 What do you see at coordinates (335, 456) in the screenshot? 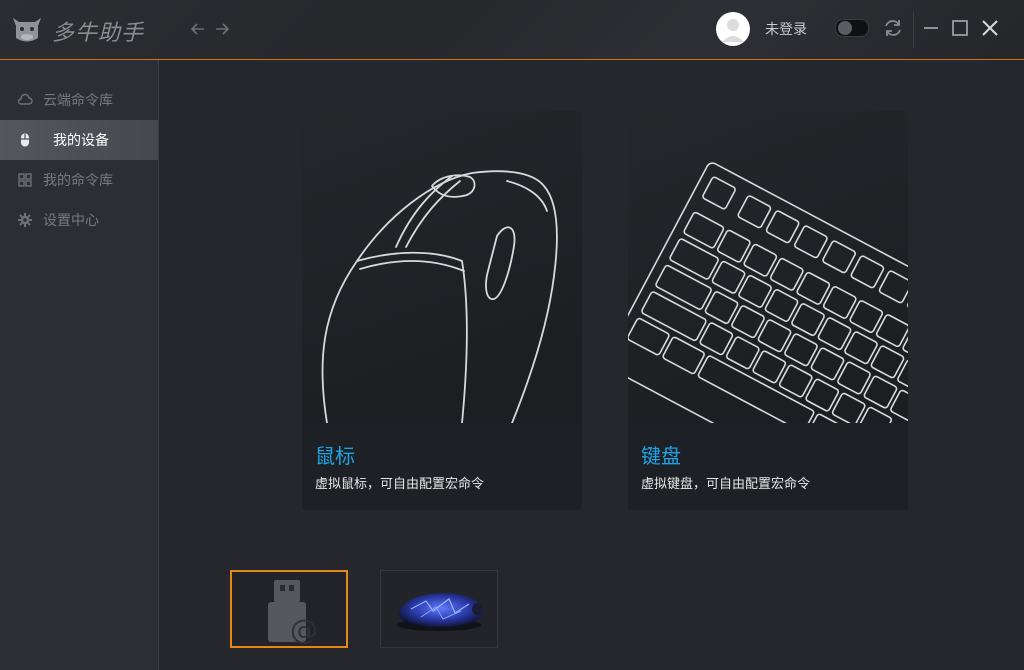
I see `mouse-card-title: 鼠标` at bounding box center [335, 456].